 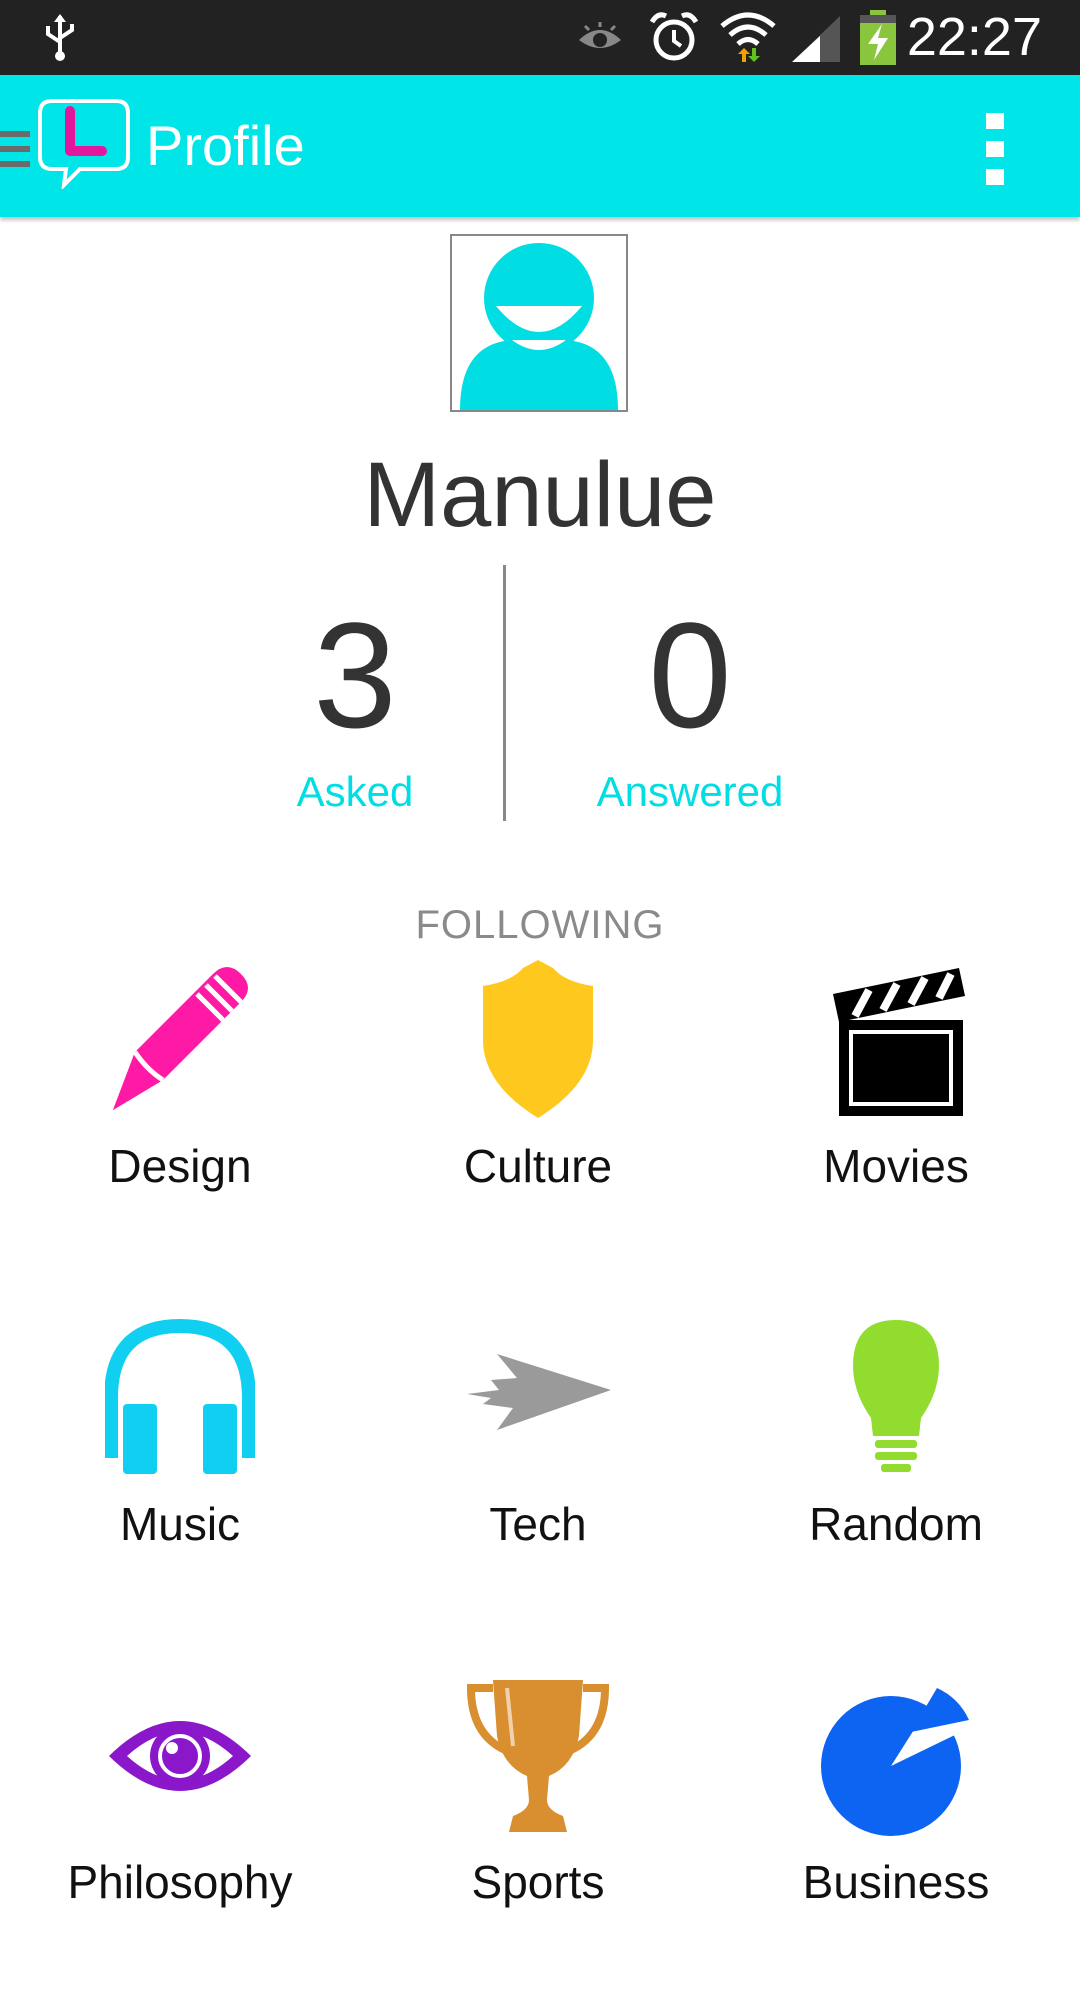 What do you see at coordinates (600, 35) in the screenshot?
I see `smart-stay-eye-icon` at bounding box center [600, 35].